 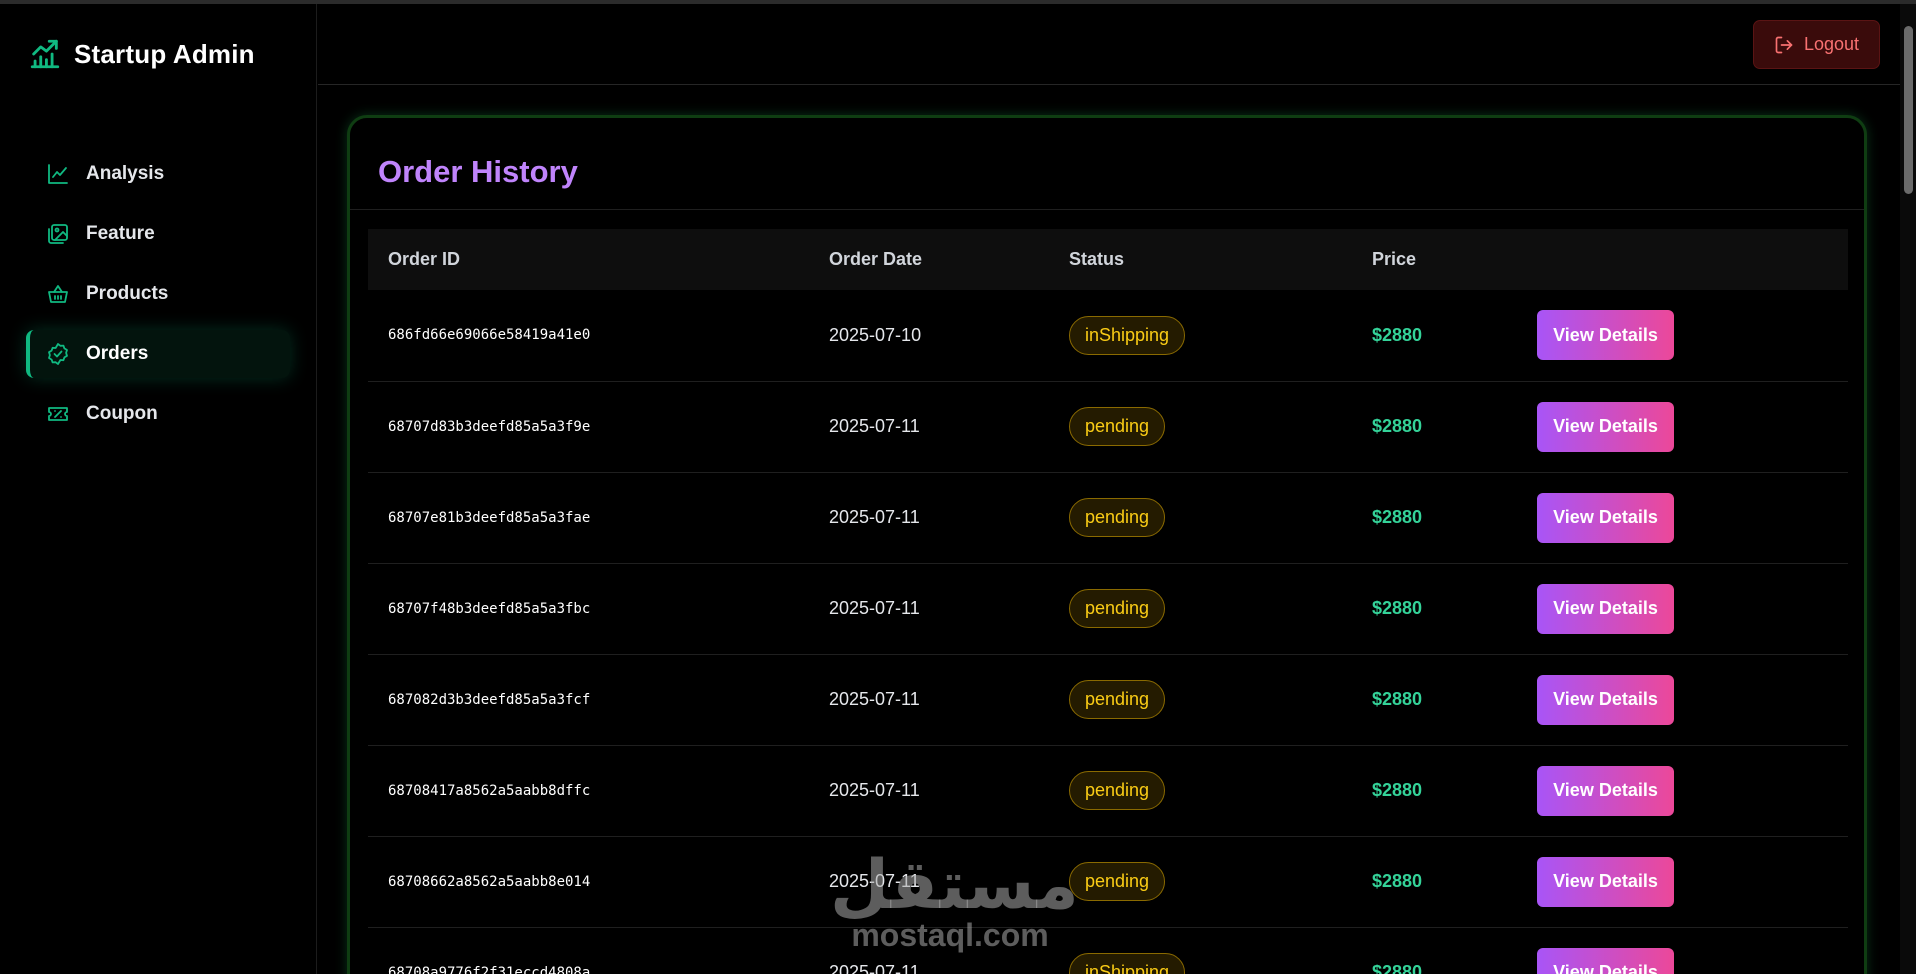 What do you see at coordinates (58, 234) in the screenshot?
I see `image-gallery-icon` at bounding box center [58, 234].